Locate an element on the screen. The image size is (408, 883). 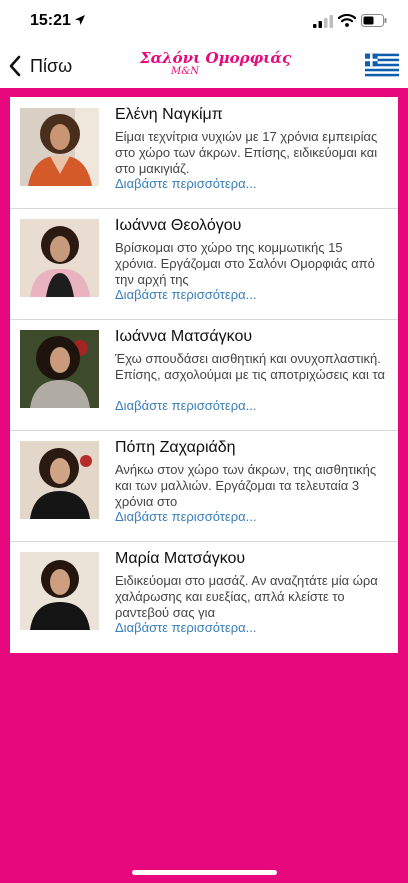
logo-subtitle: M&N is located at coordinates (185, 71).